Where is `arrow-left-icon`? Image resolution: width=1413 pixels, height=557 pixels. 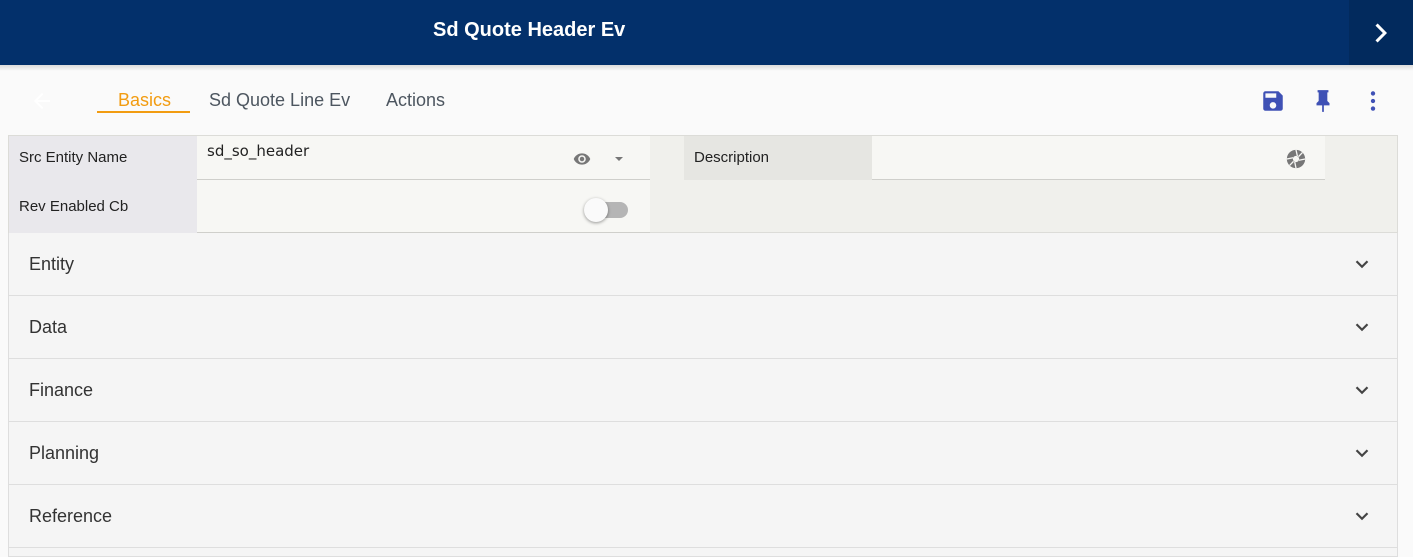 arrow-left-icon is located at coordinates (42, 101).